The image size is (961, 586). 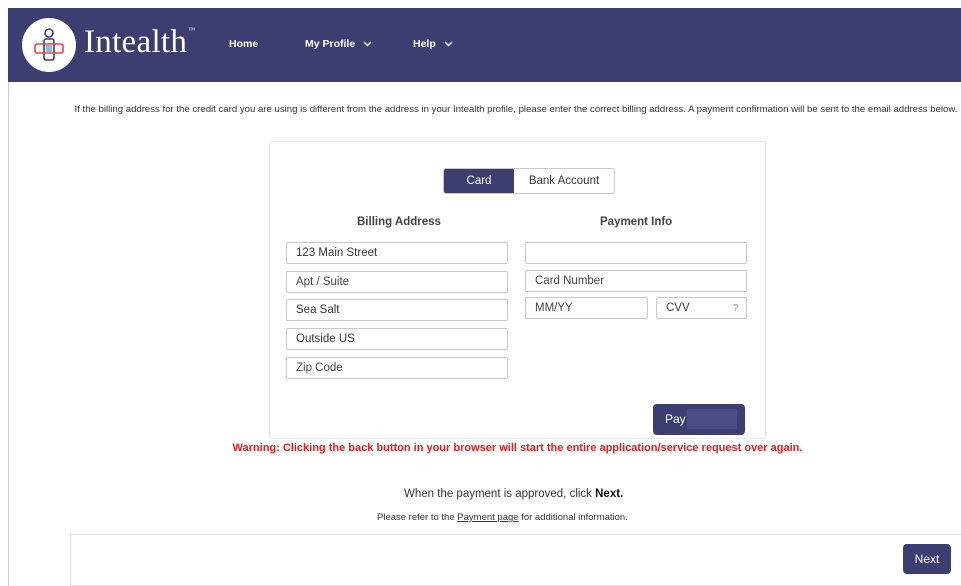 What do you see at coordinates (736, 308) in the screenshot?
I see `cvv-help-icon: ?` at bounding box center [736, 308].